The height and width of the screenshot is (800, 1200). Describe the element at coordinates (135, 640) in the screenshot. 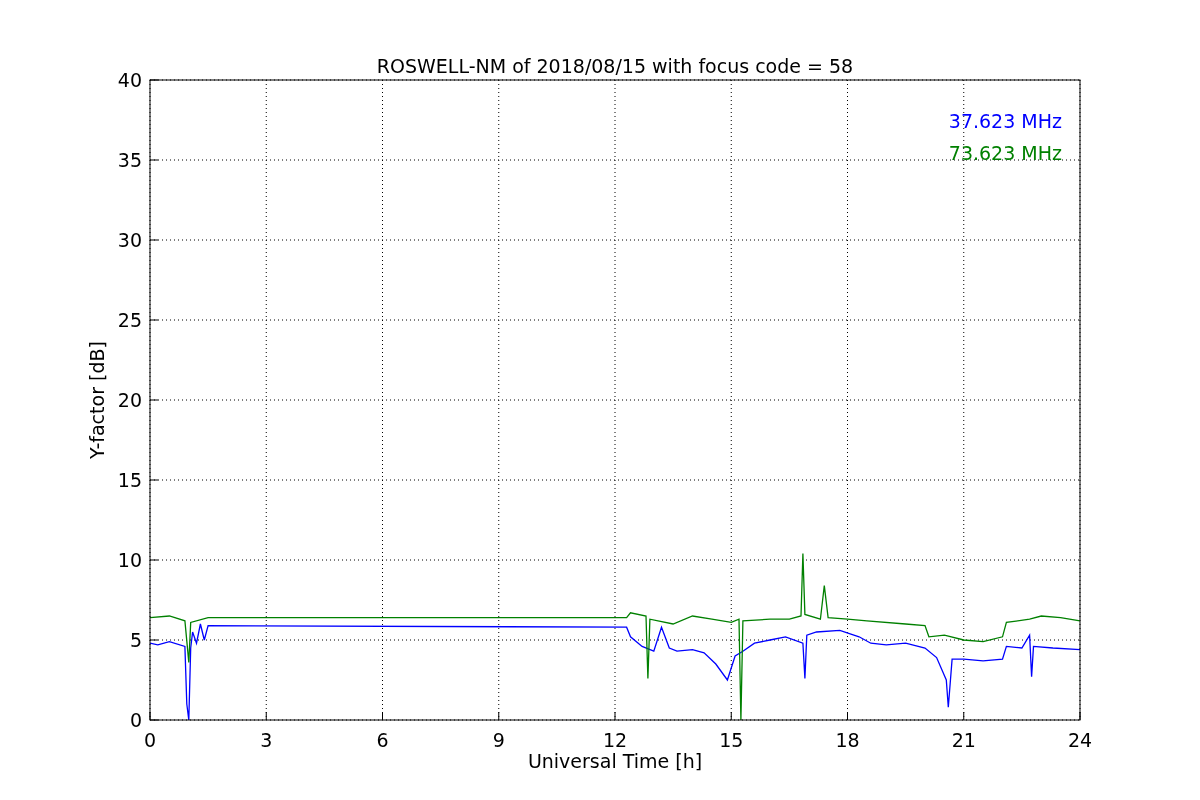

I see `y-tick-label: 5` at that location.